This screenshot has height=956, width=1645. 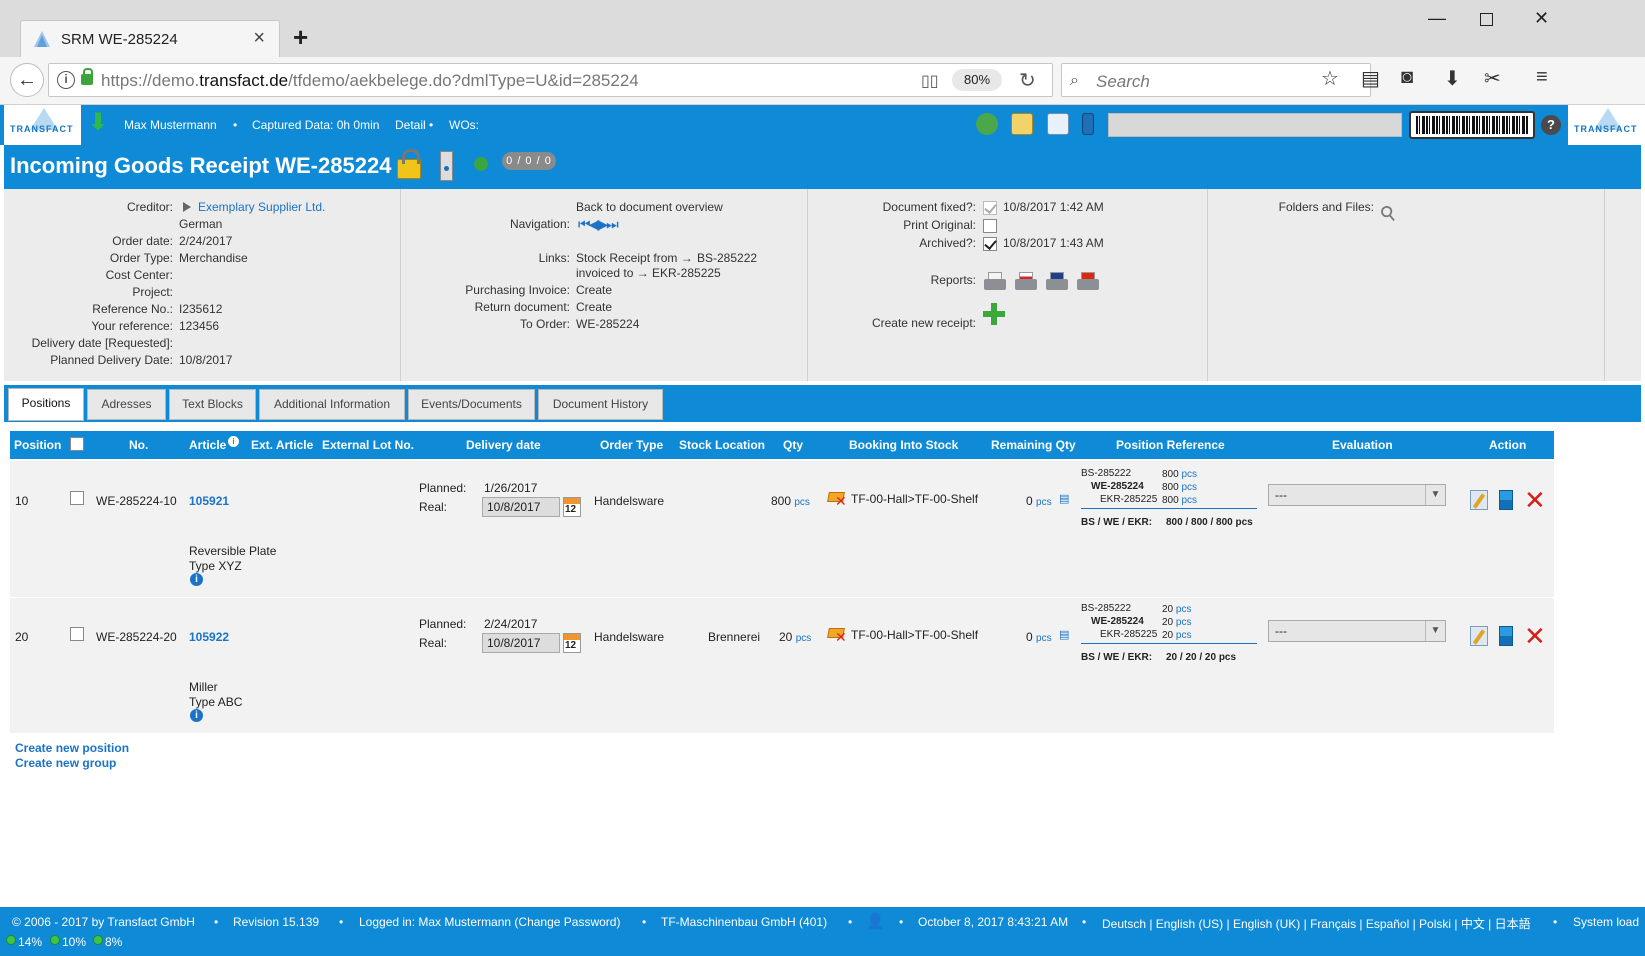 What do you see at coordinates (990, 244) in the screenshot?
I see `archived-checkbox` at bounding box center [990, 244].